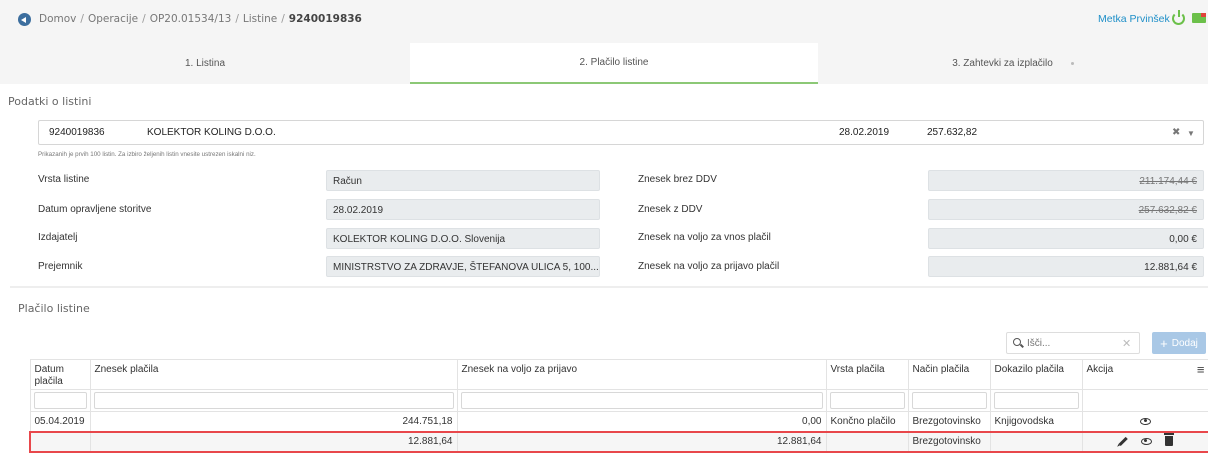 The image size is (1208, 457). Describe the element at coordinates (677, 179) in the screenshot. I see `field-label: Znesek brez DDV` at that location.